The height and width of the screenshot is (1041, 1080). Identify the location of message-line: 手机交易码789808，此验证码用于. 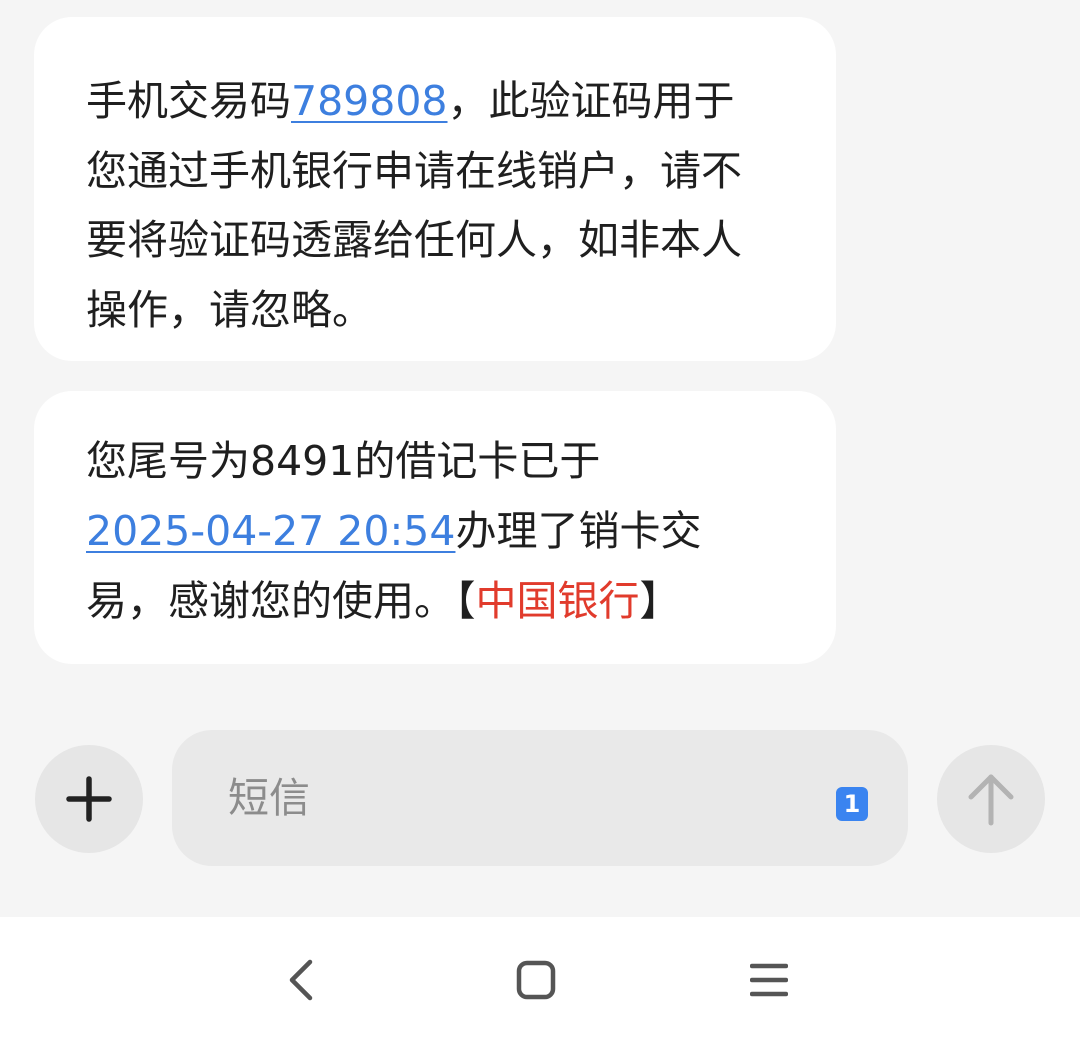
(435, 102).